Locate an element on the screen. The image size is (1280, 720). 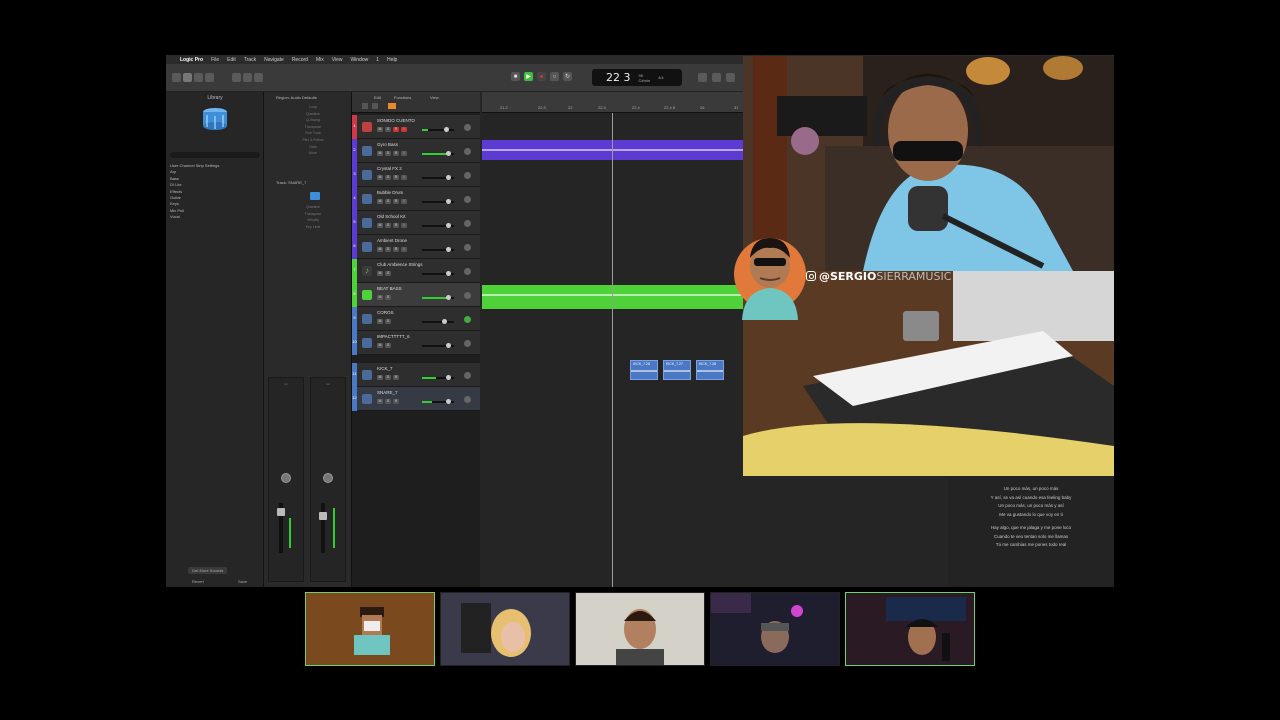
add-track-icon is located at coordinates (365, 106).